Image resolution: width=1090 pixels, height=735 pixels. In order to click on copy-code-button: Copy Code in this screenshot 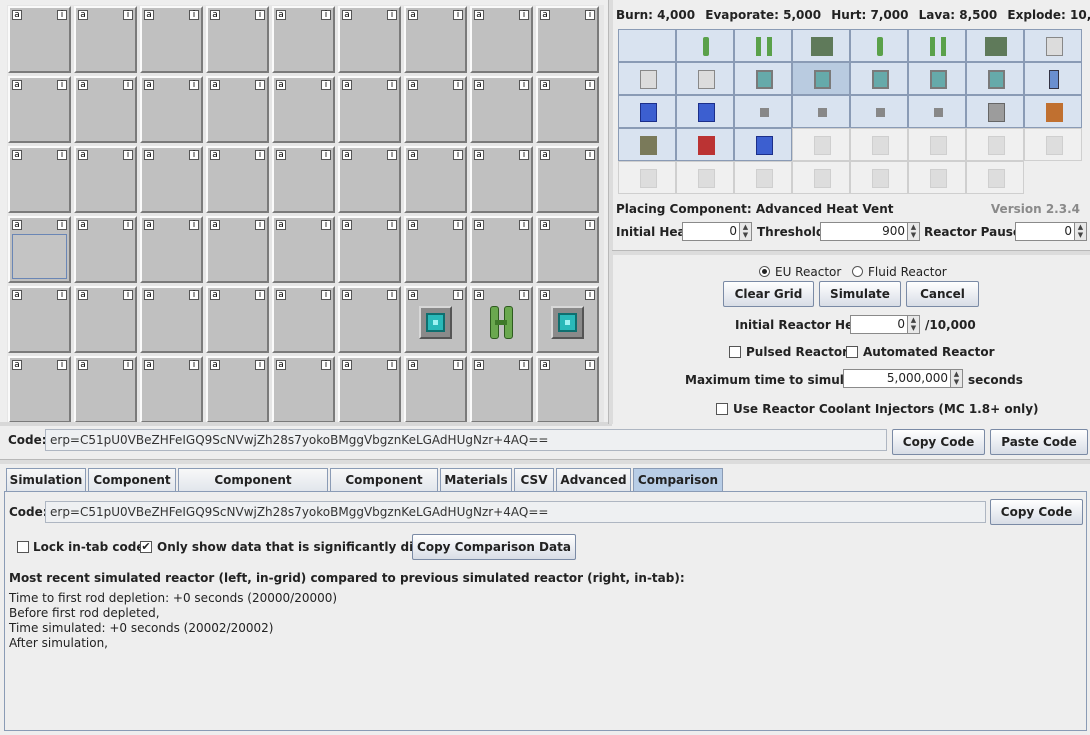, I will do `click(938, 442)`.